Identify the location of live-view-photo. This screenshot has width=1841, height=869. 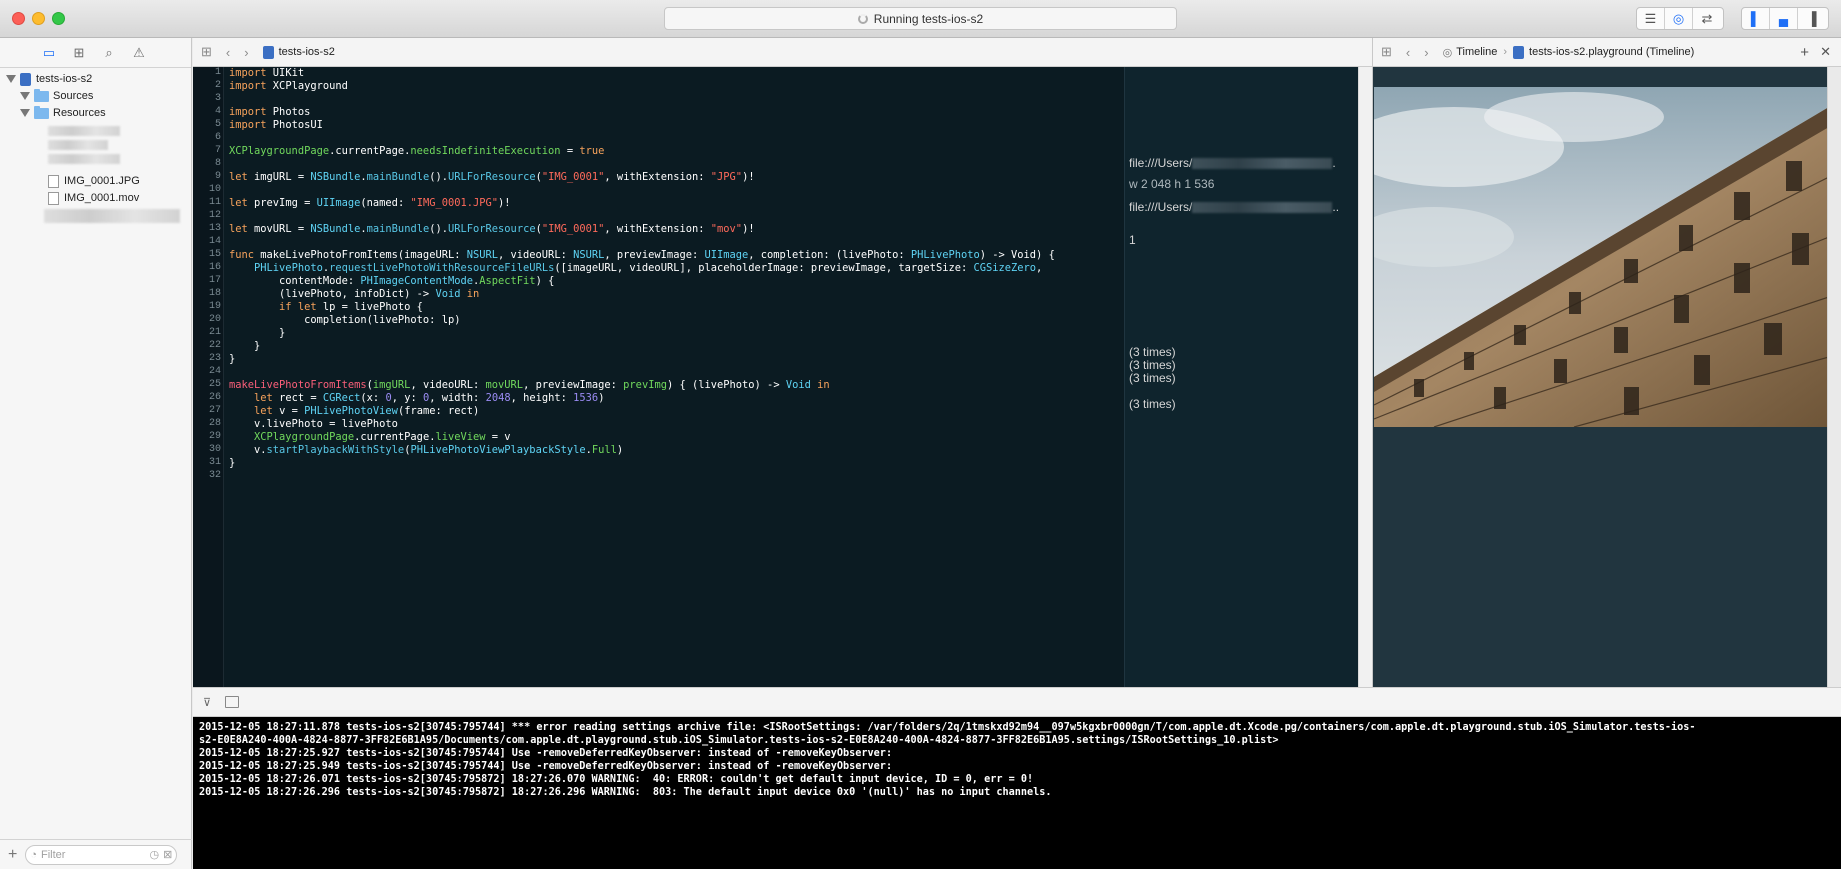
(1601, 257).